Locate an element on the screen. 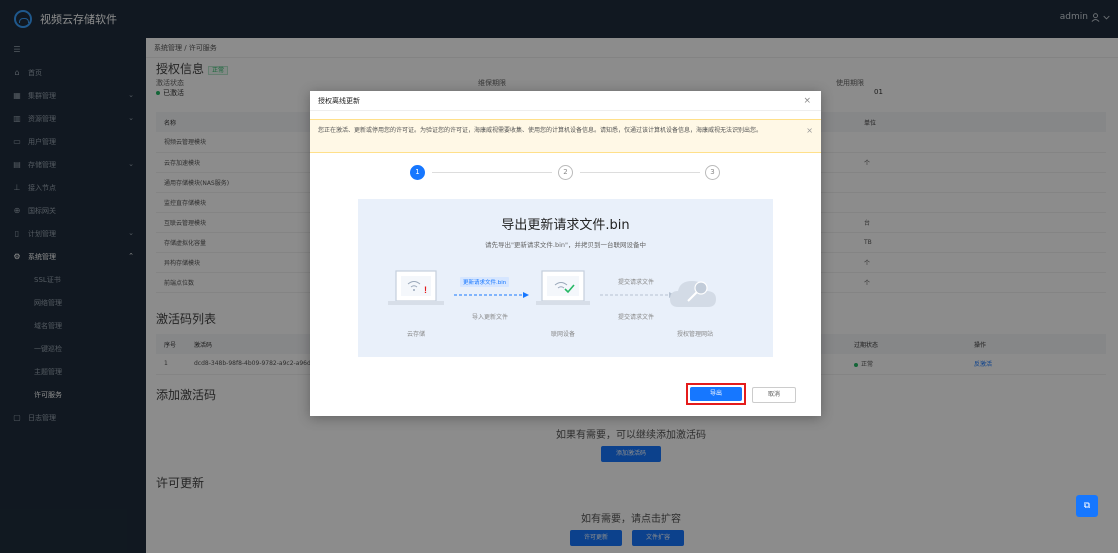  modal-title: 授权离线更新 is located at coordinates (339, 101).